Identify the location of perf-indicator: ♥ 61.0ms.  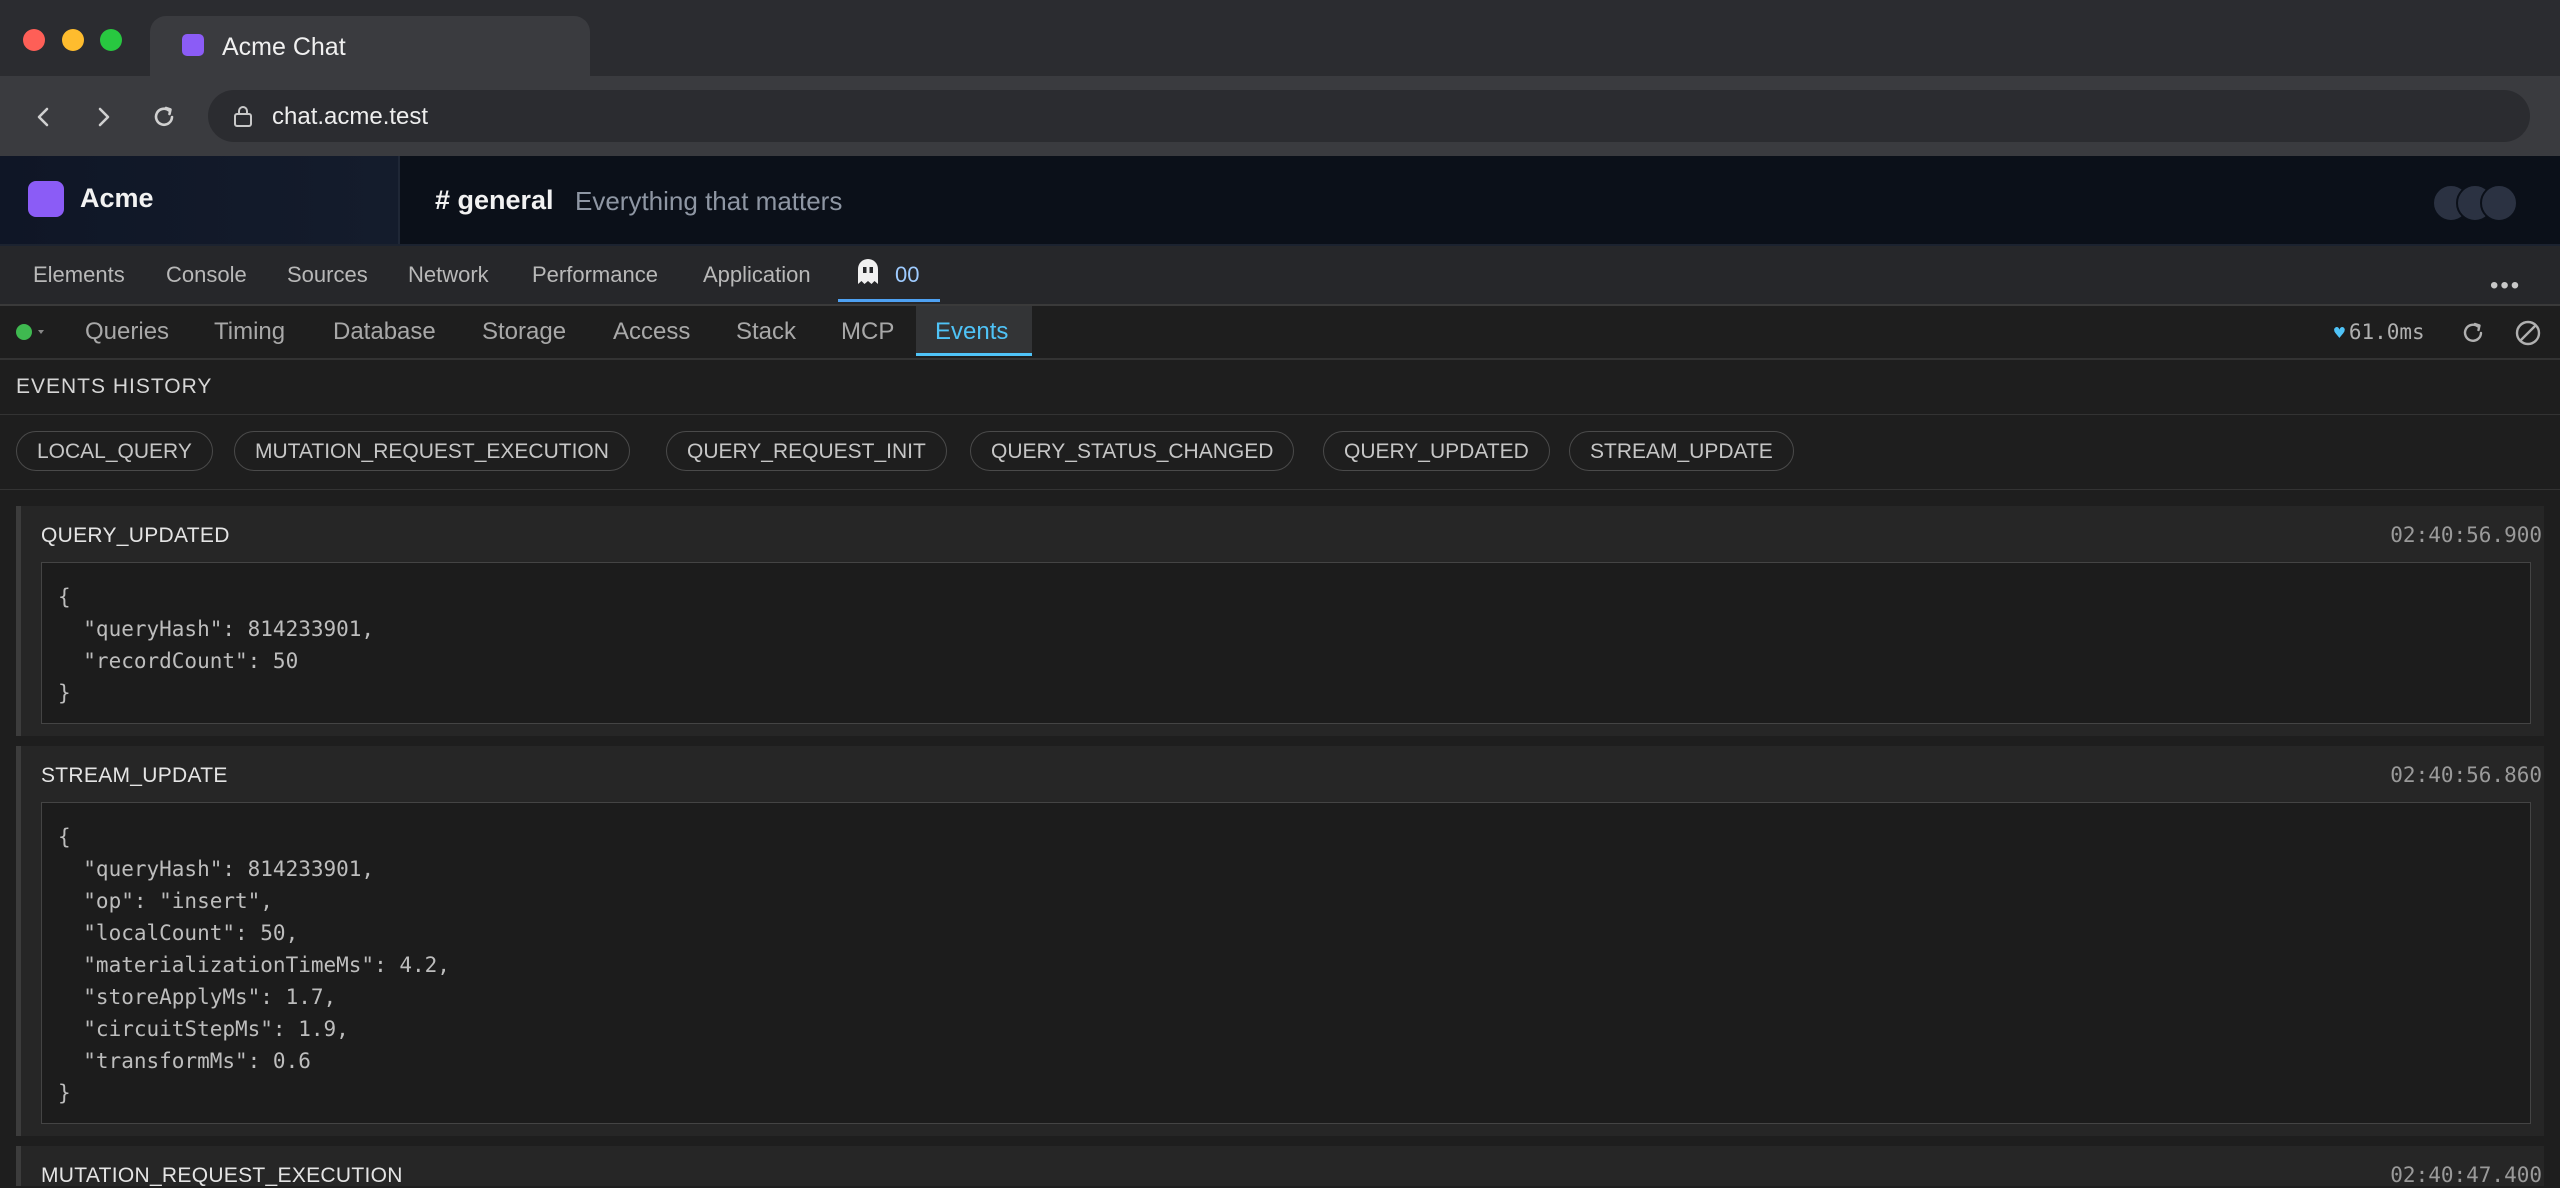
(2379, 332).